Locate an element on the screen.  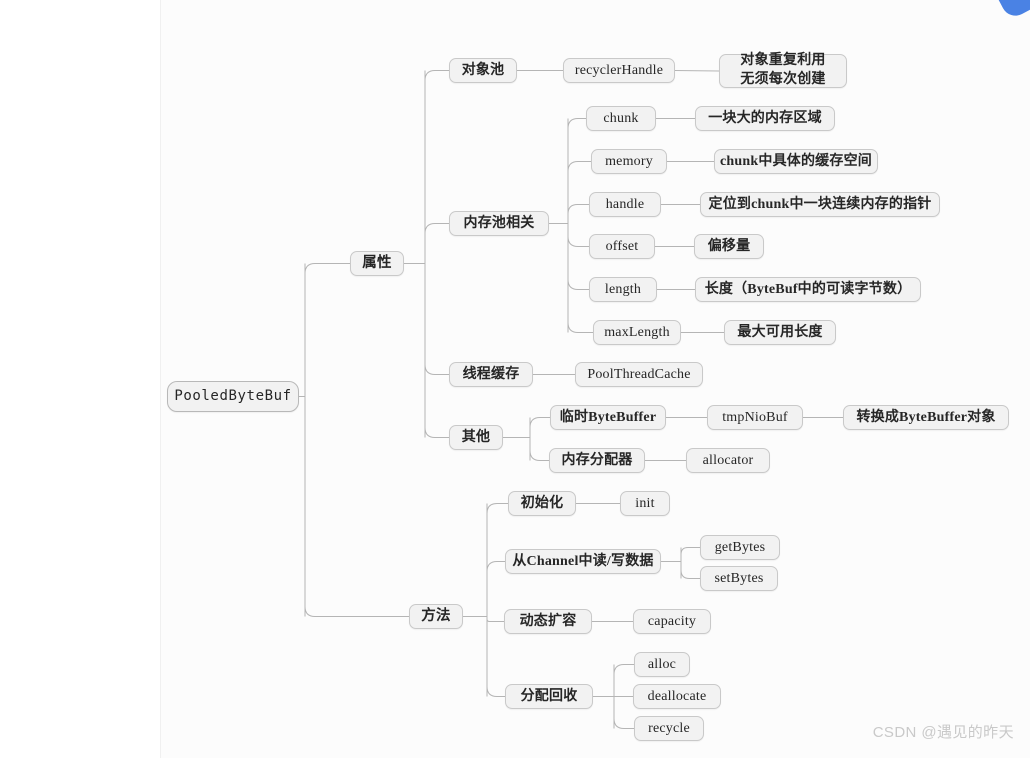
mindmap-node-tmp-nio-buf: tmpNioBuf is located at coordinates (755, 417).